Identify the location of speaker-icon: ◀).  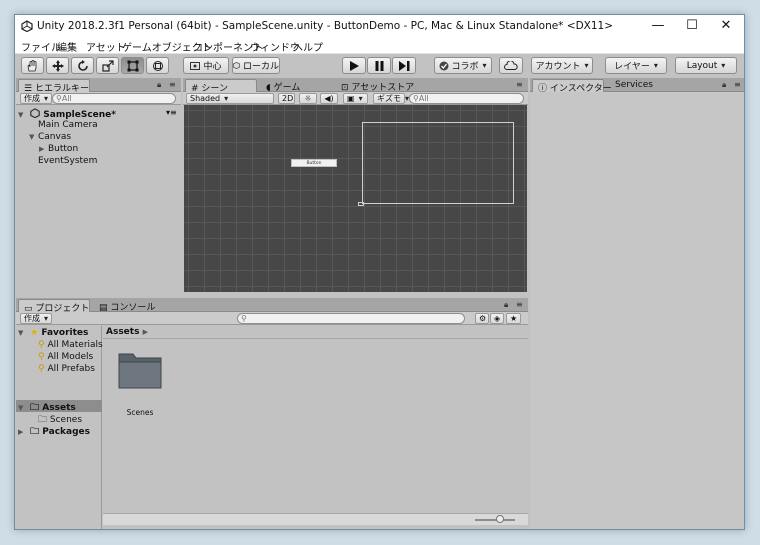
(329, 98).